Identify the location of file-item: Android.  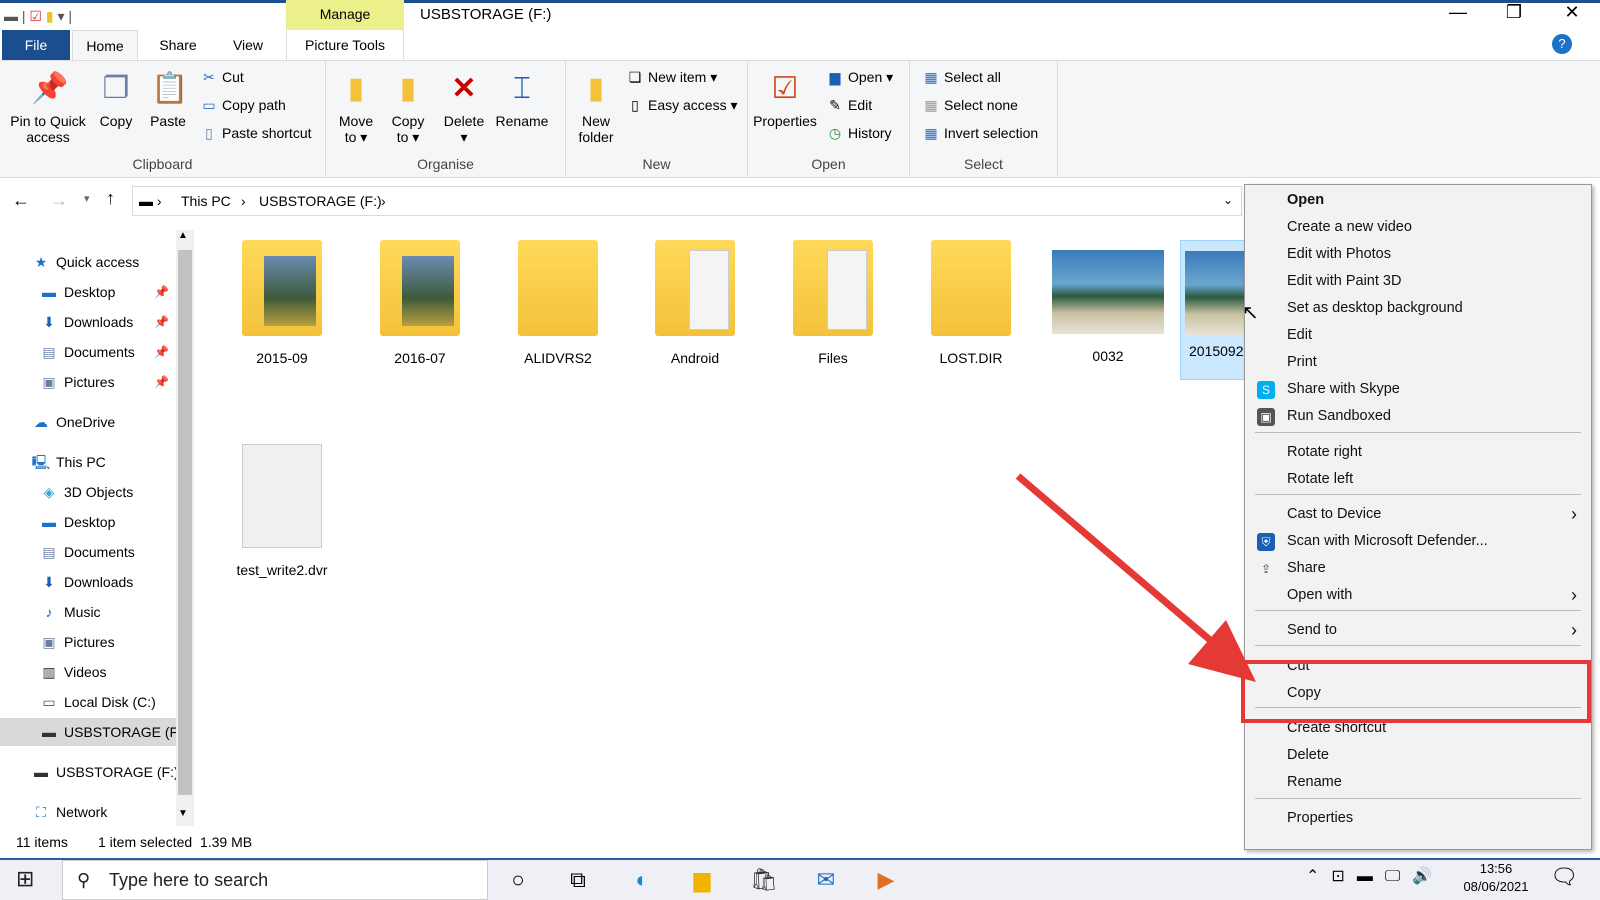
(695, 303).